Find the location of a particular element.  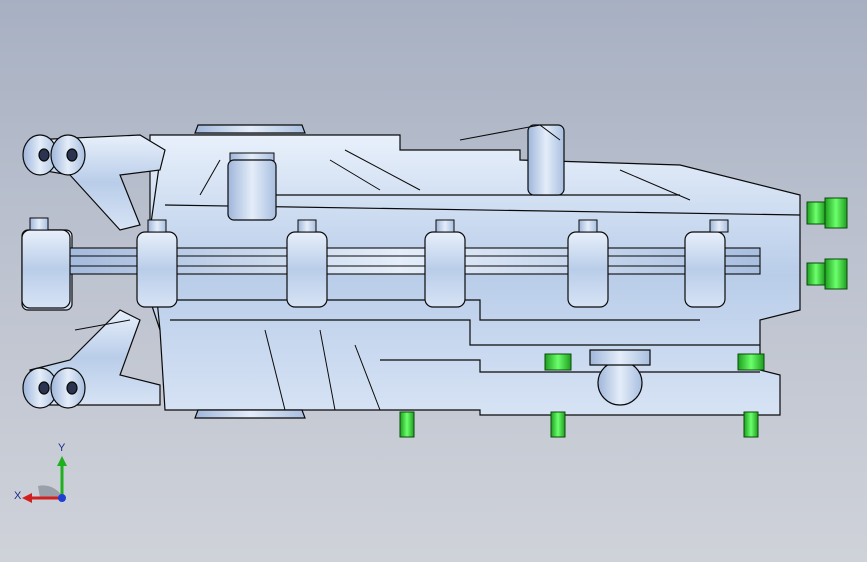

coordinate-triad: Y X is located at coordinates (45, 476).